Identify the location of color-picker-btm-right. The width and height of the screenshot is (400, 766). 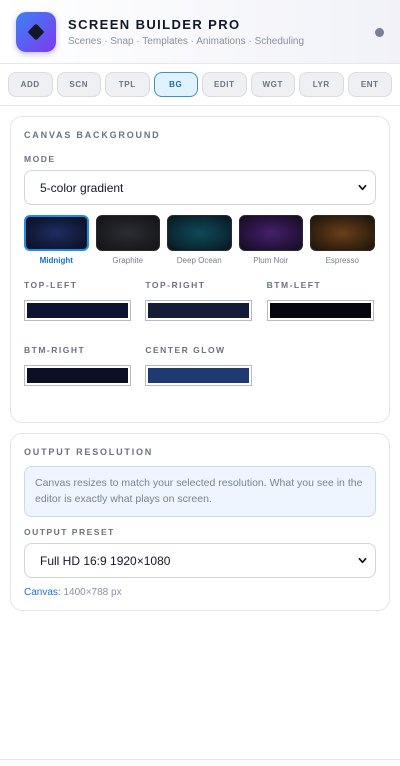
(77, 375).